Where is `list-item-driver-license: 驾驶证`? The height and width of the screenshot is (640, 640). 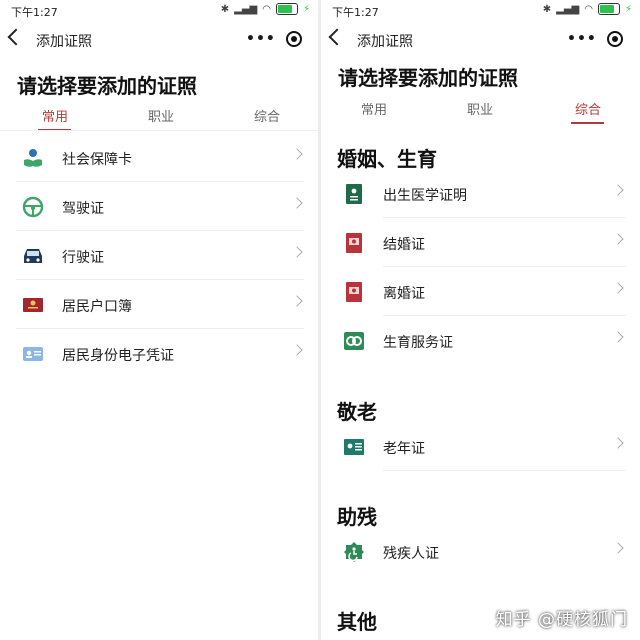 list-item-driver-license: 驾驶证 is located at coordinates (159, 207).